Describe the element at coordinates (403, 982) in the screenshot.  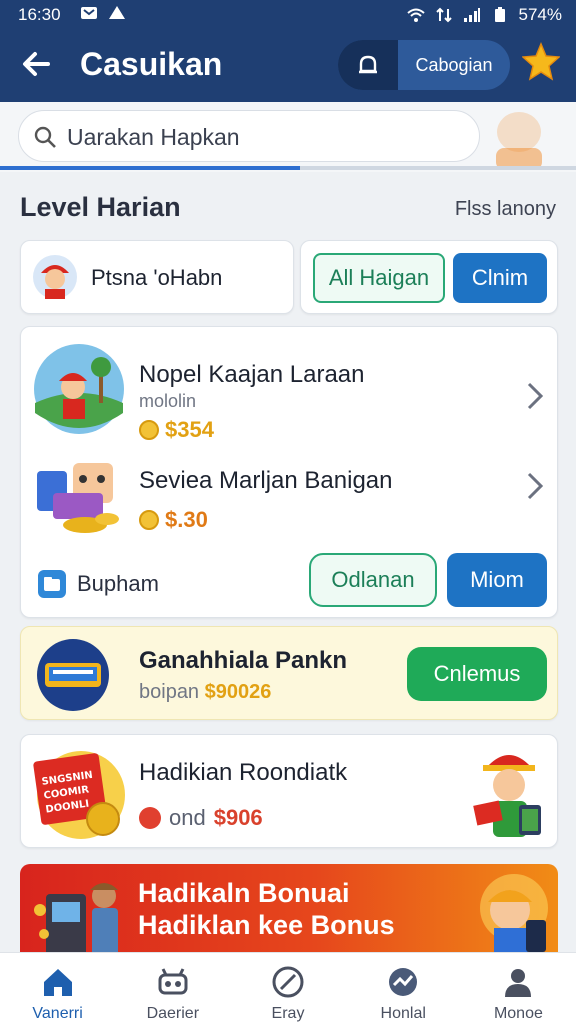
I see `chart-icon` at that location.